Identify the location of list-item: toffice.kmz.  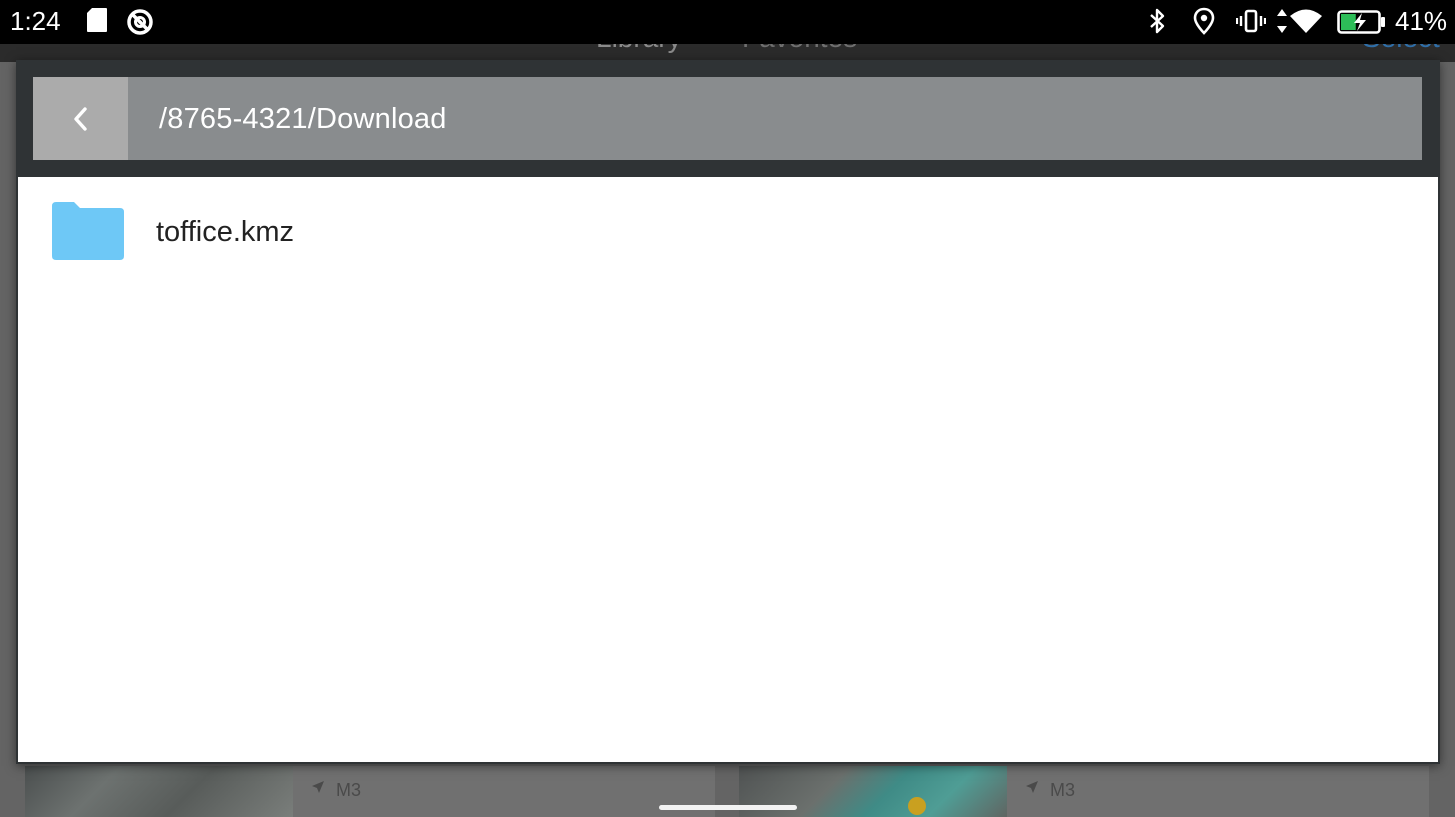
(728, 232).